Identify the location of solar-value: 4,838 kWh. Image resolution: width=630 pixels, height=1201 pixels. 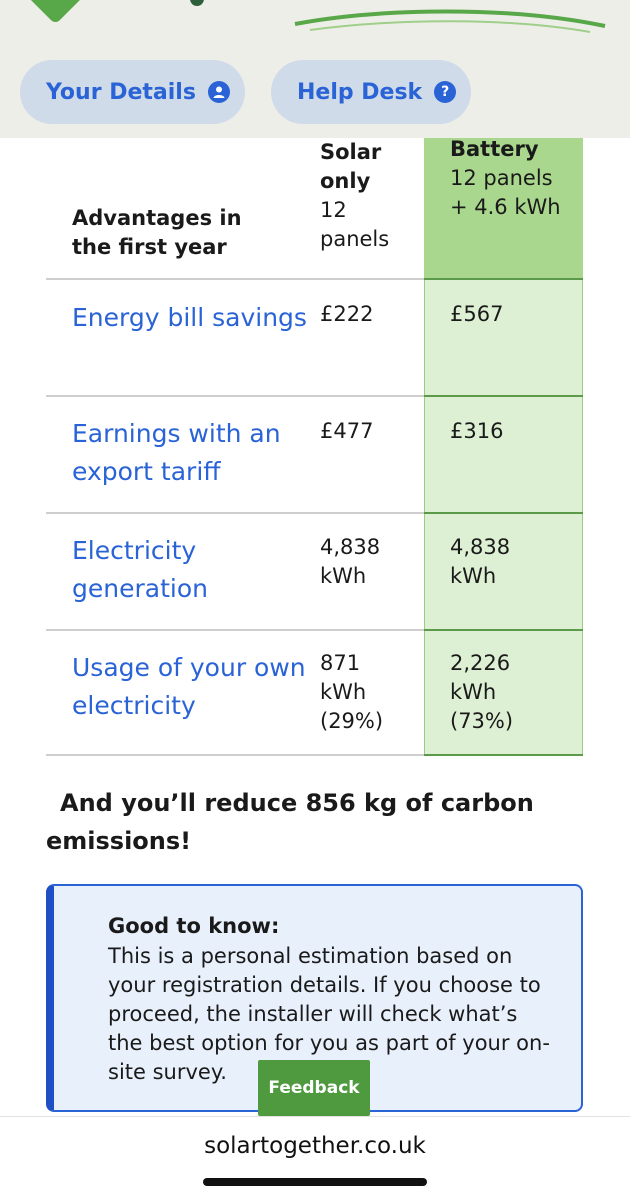
(350, 561).